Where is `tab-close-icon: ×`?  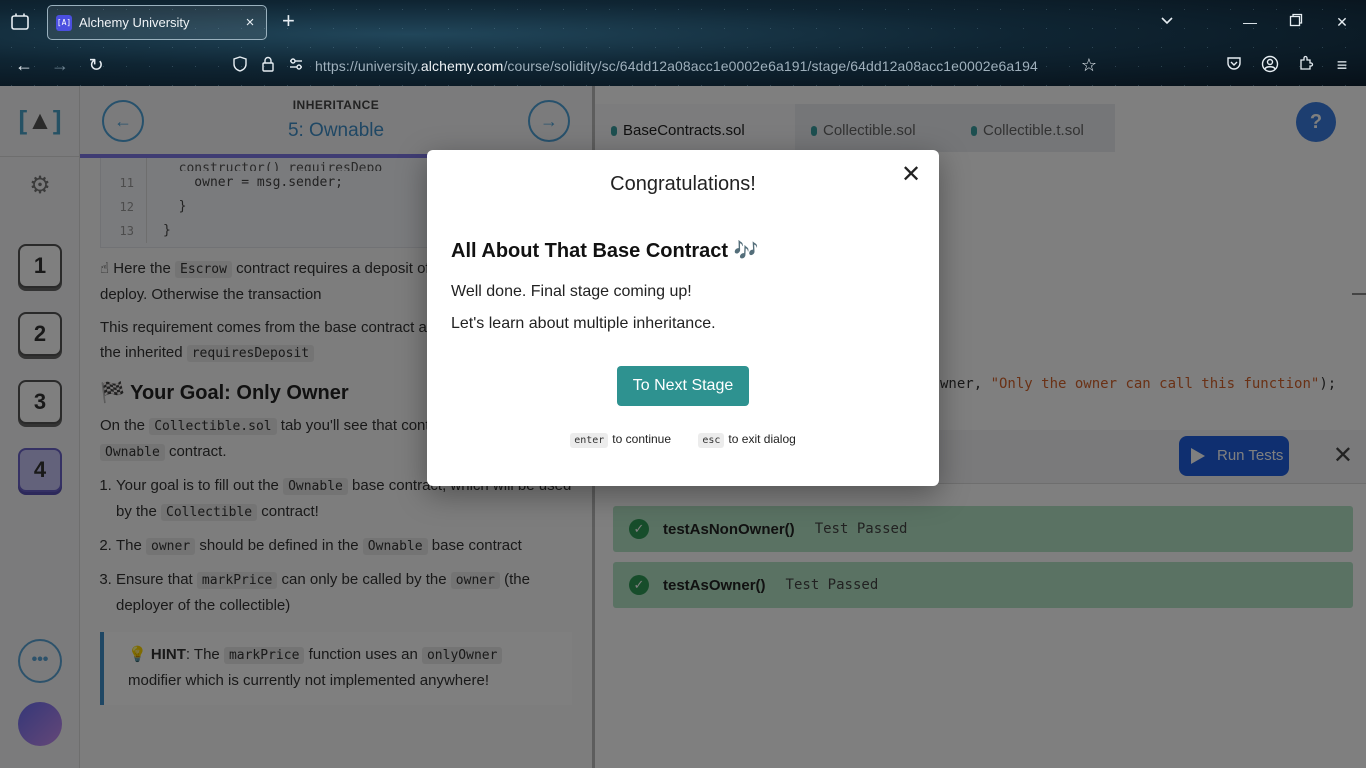 tab-close-icon: × is located at coordinates (250, 22).